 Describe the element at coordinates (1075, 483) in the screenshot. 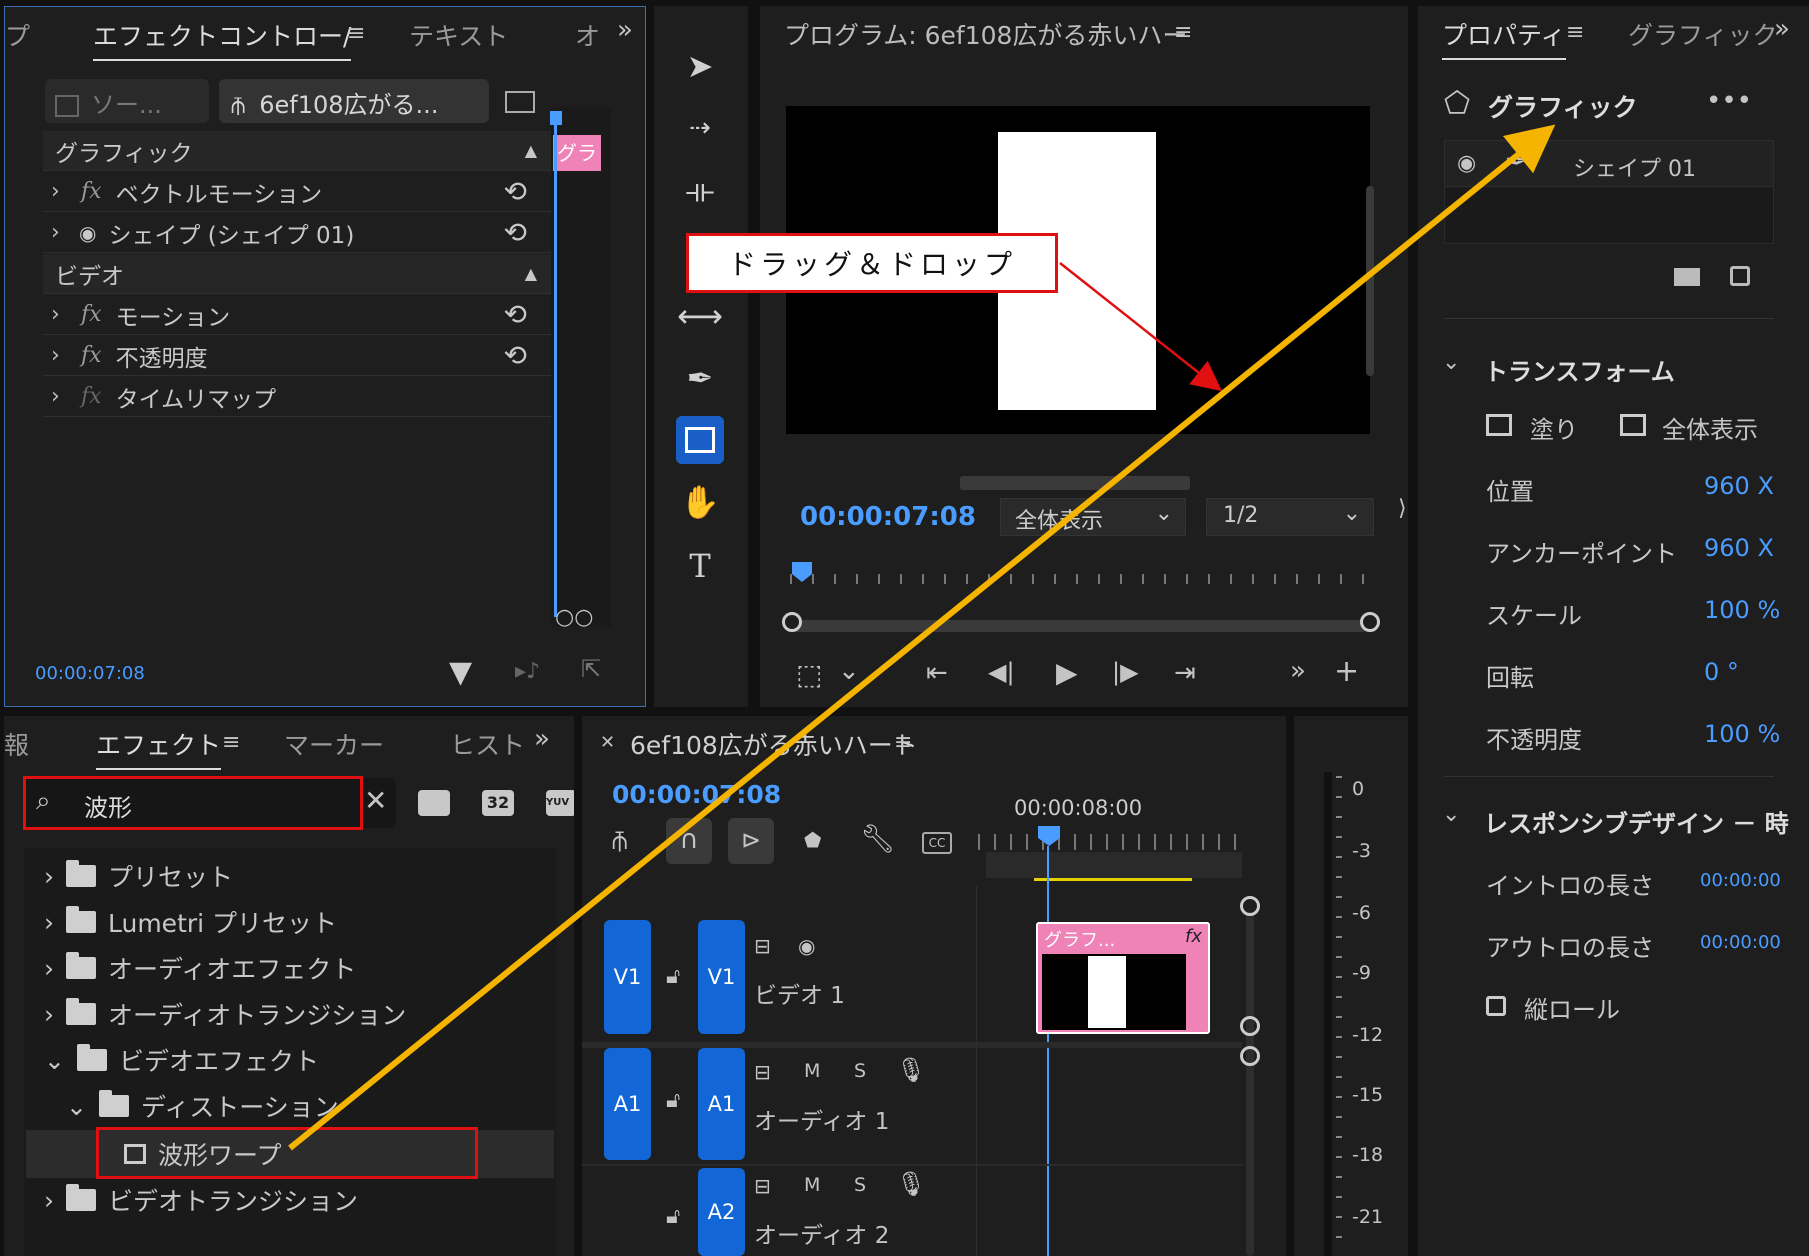

I see `horizontal-scrollbar` at that location.